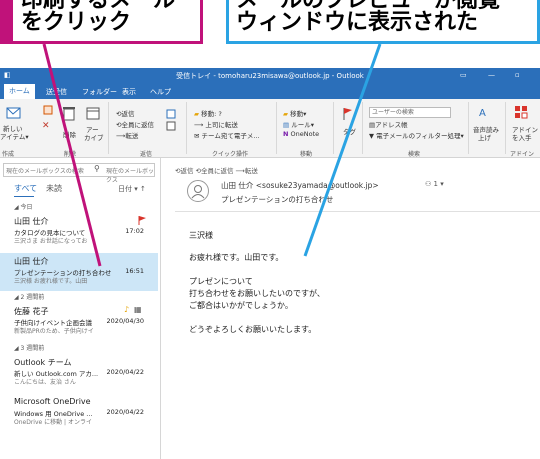 Image resolution: width=540 pixels, height=459 pixels. Describe the element at coordinates (72, 155) in the screenshot. I see `left-callout-arrow` at that location.